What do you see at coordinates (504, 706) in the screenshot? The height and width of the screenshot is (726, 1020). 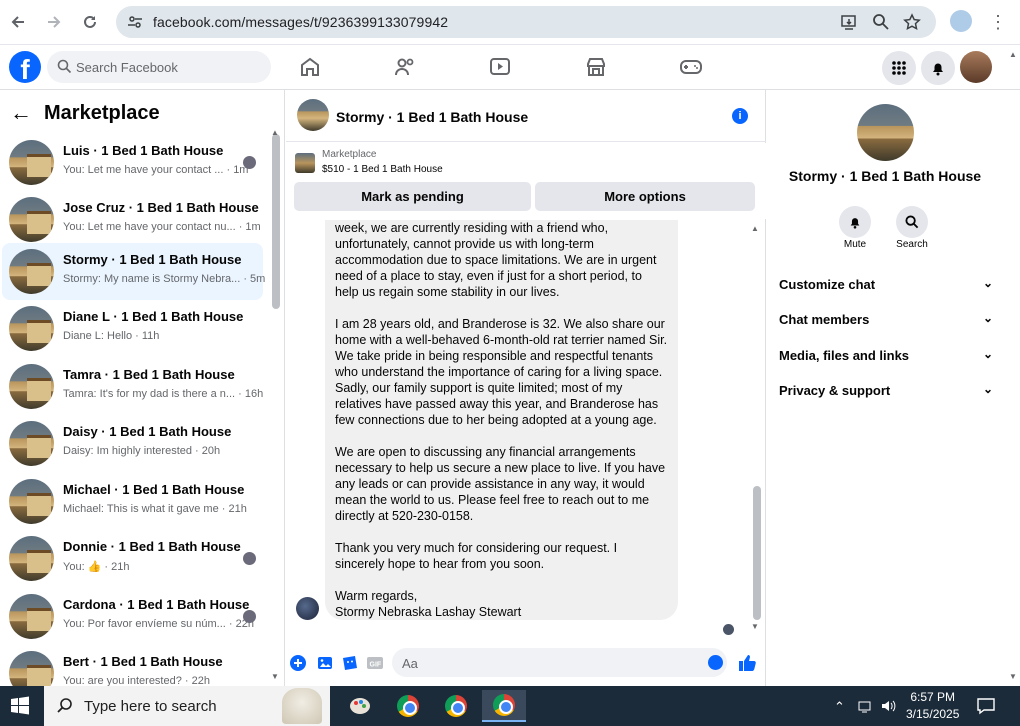 I see `taskbar-chrome-3-active` at bounding box center [504, 706].